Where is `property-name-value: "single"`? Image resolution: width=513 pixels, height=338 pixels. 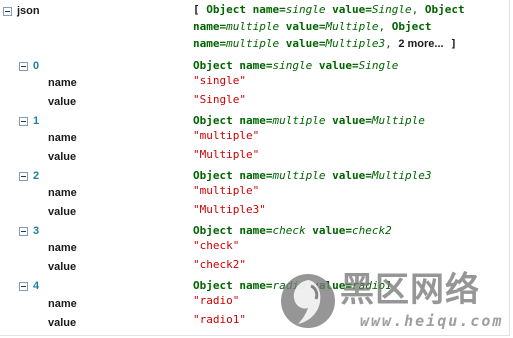
property-name-value: "single" is located at coordinates (219, 80).